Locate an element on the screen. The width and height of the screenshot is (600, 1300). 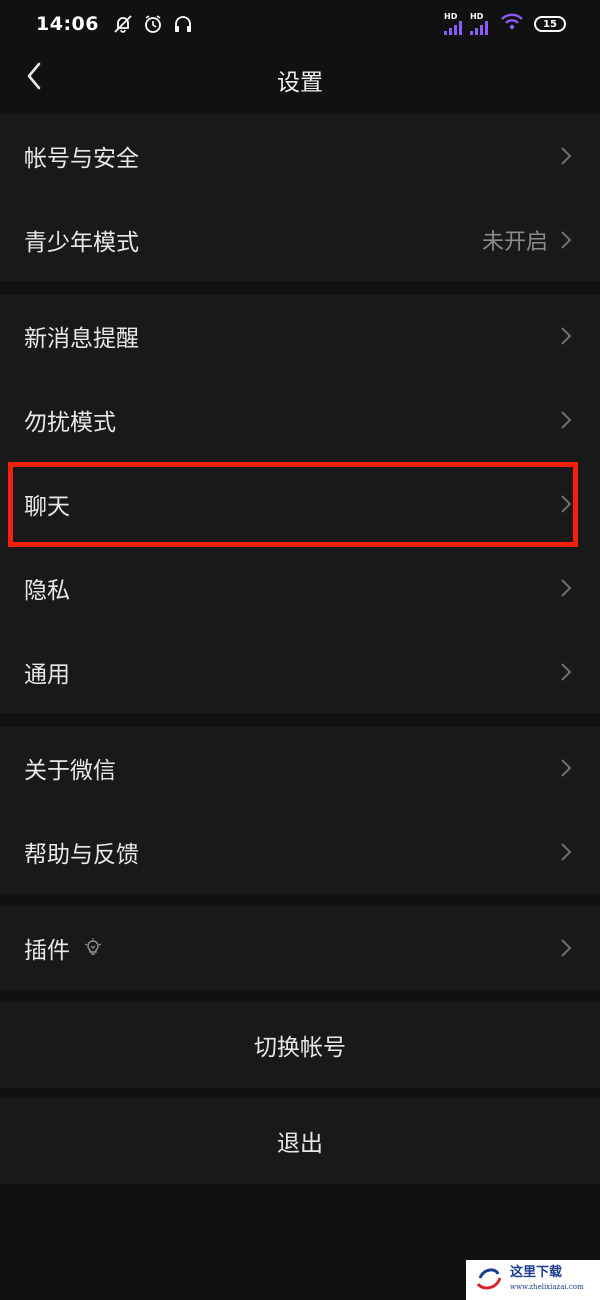
settings-item-label: 插件 is located at coordinates (47, 951).